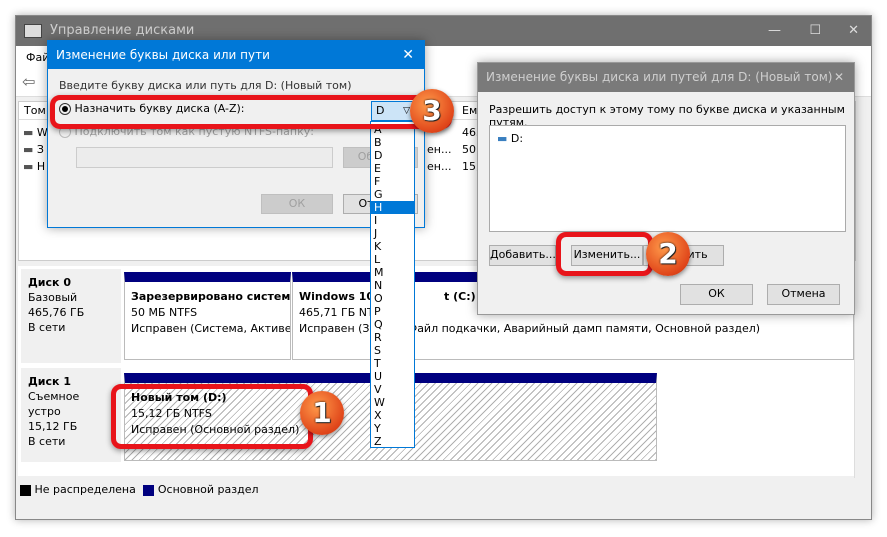  What do you see at coordinates (469, 149) in the screenshot?
I see `row-capacity: 50` at bounding box center [469, 149].